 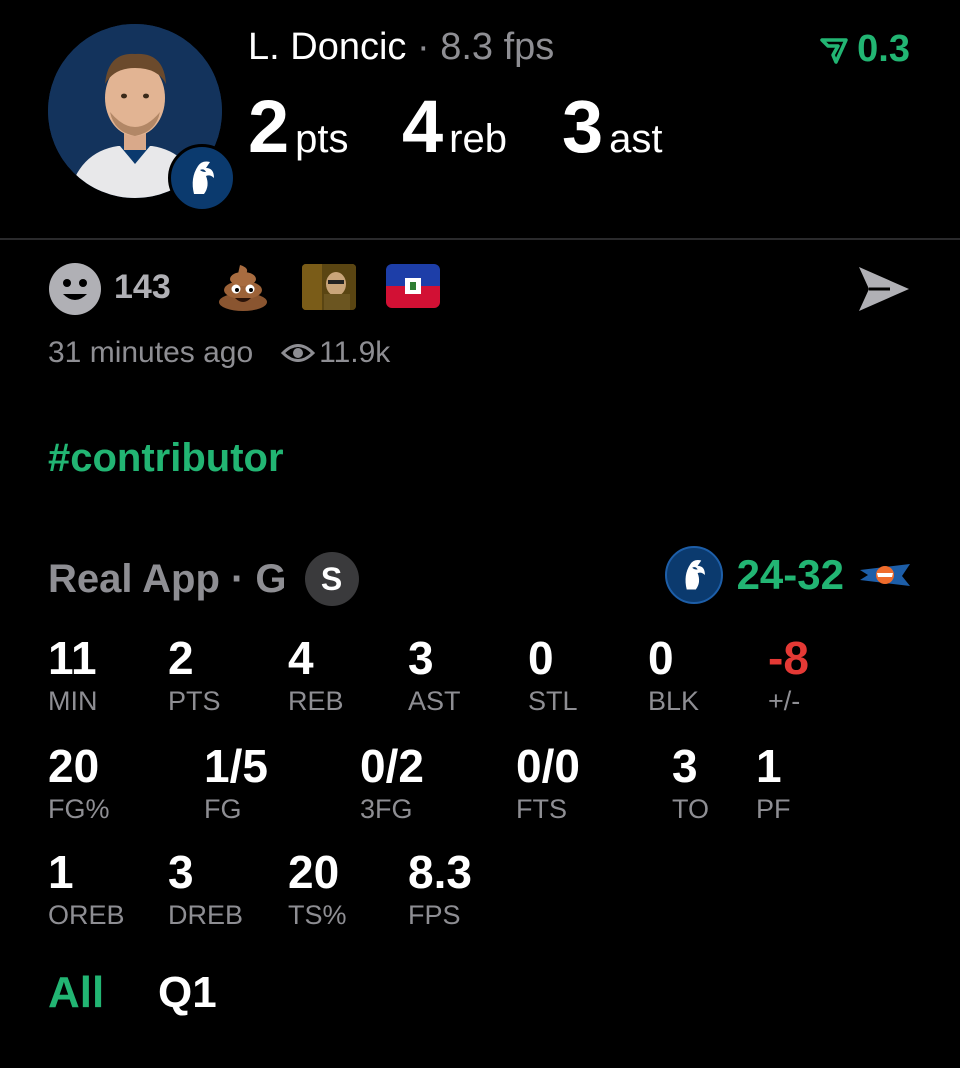 I want to click on stat-fg: 1/5 FG, so click(x=236, y=782).